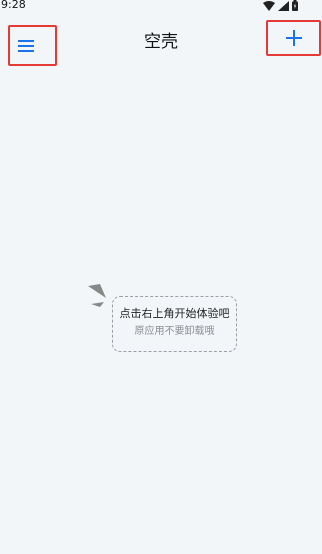  I want to click on status-icons, so click(280, 5).